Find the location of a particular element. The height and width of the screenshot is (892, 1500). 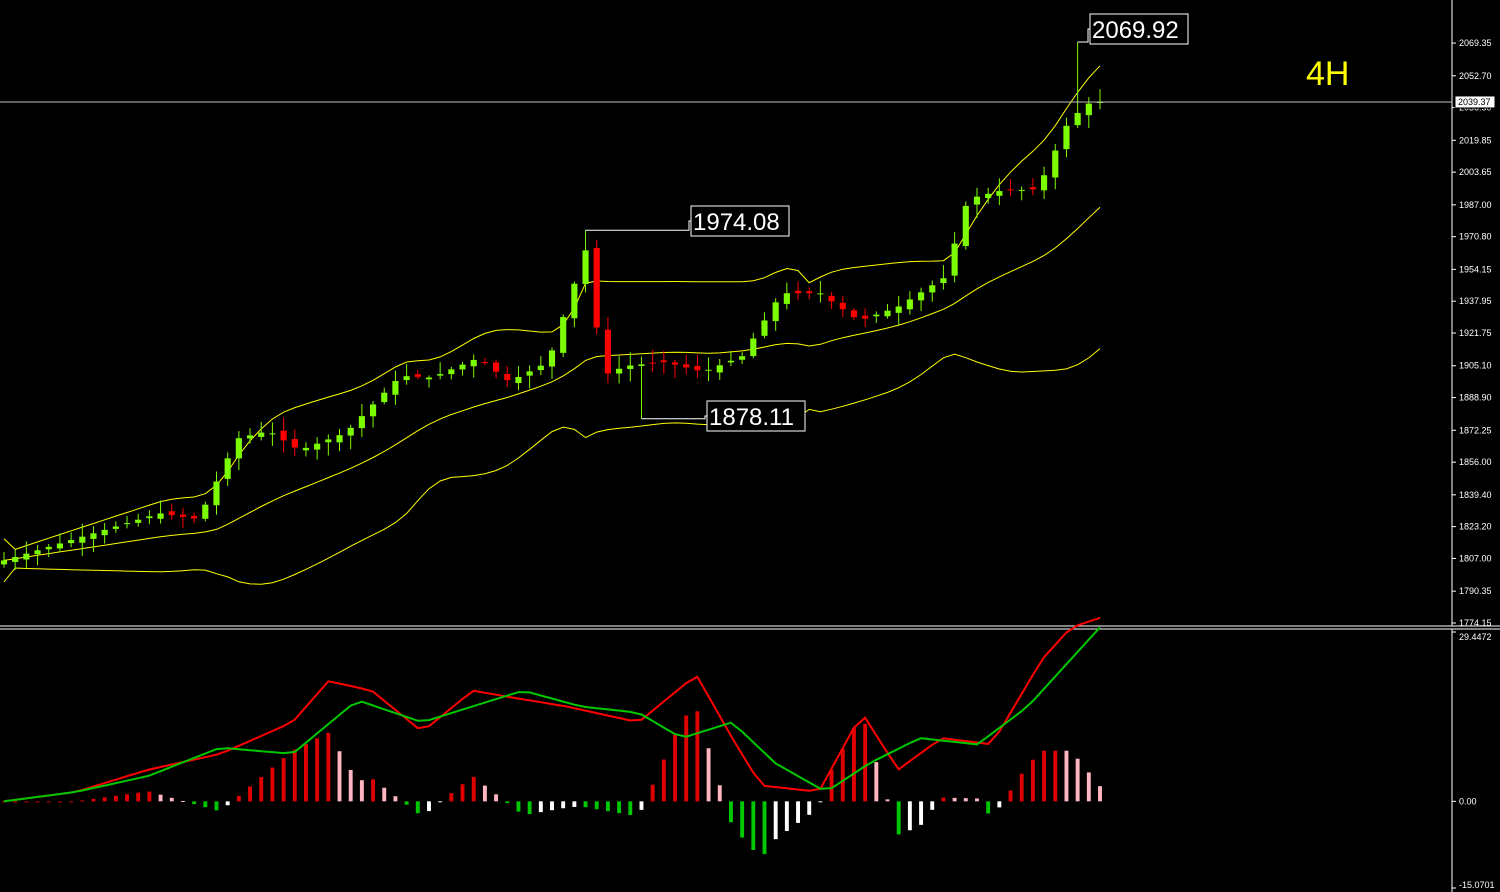

timeframe-label: 4H is located at coordinates (1327, 74).